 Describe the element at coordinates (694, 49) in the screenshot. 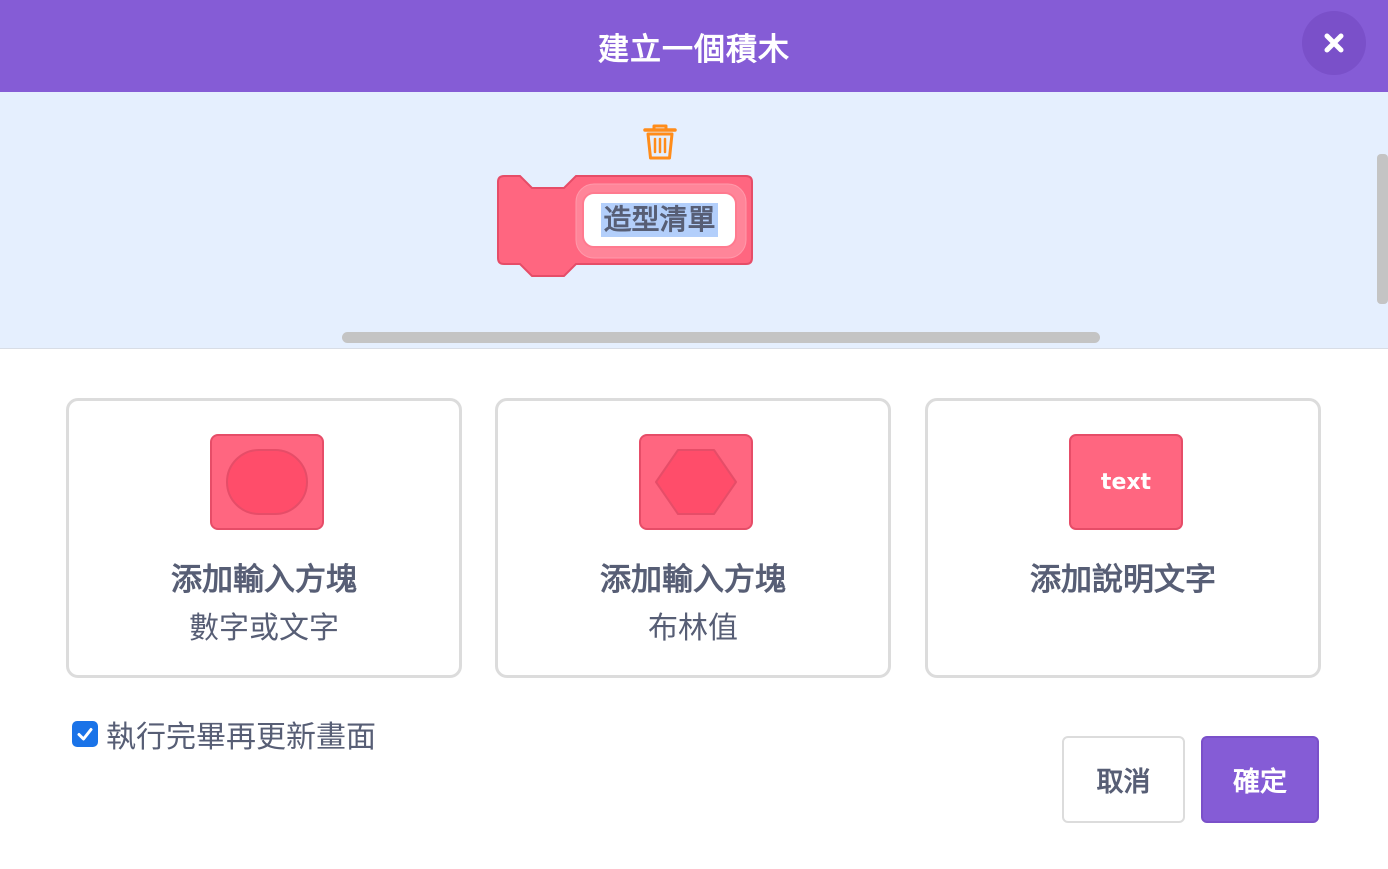

I see `dialog-title: 建立一個積木` at that location.